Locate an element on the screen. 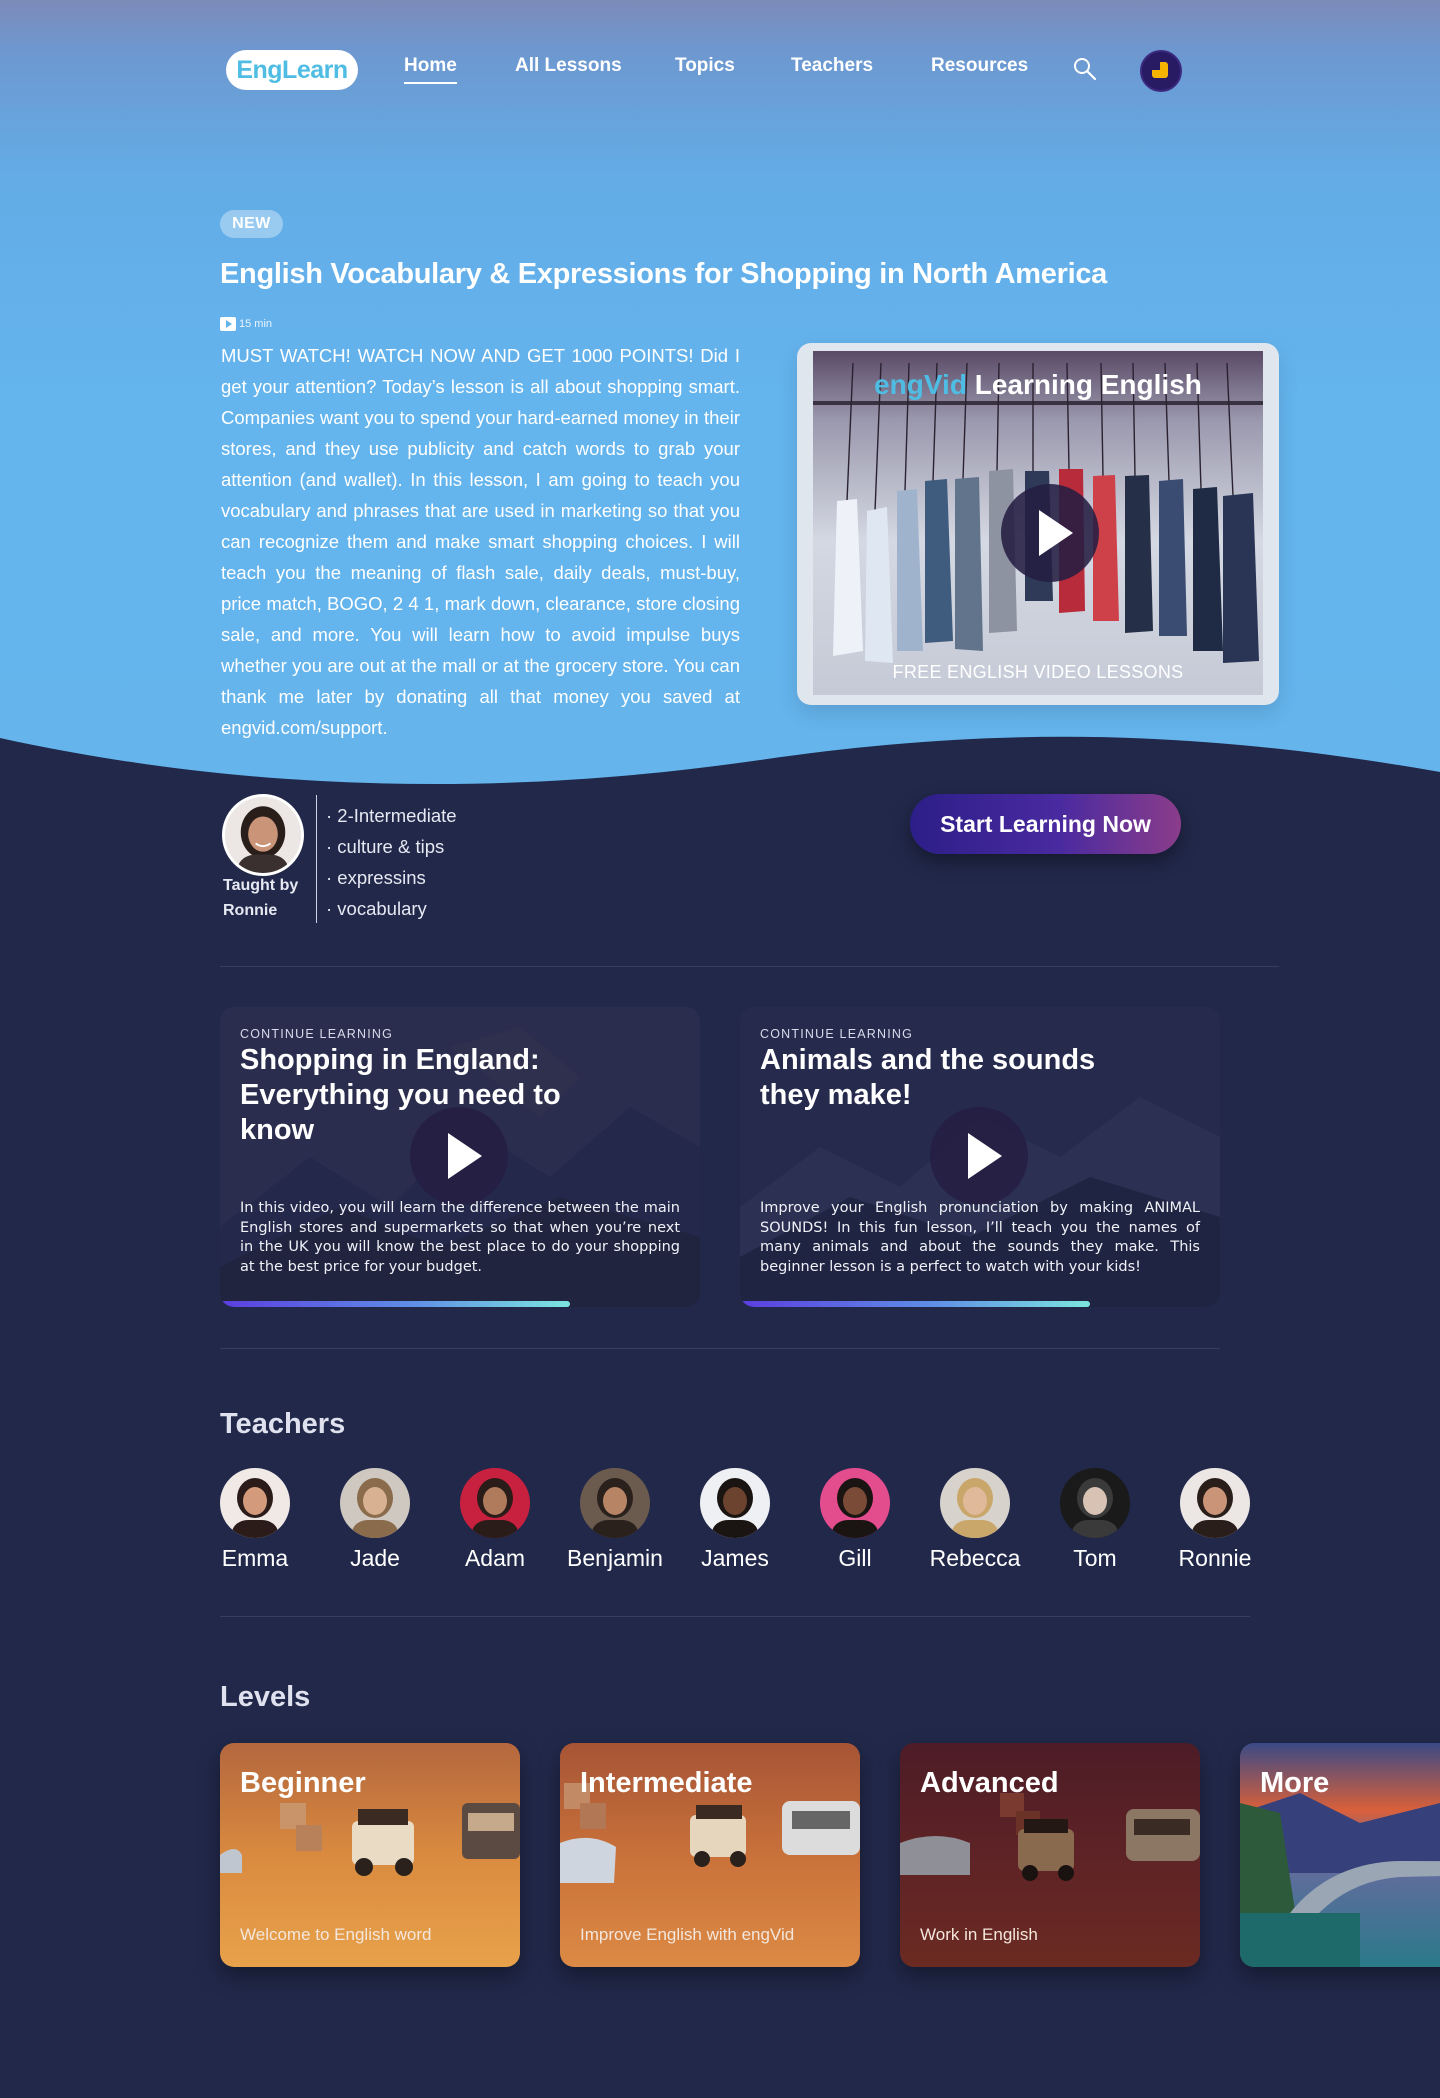 This screenshot has width=1440, height=2098. video-caption: FREE ENGLISH VIDEO LESSONS is located at coordinates (1038, 672).